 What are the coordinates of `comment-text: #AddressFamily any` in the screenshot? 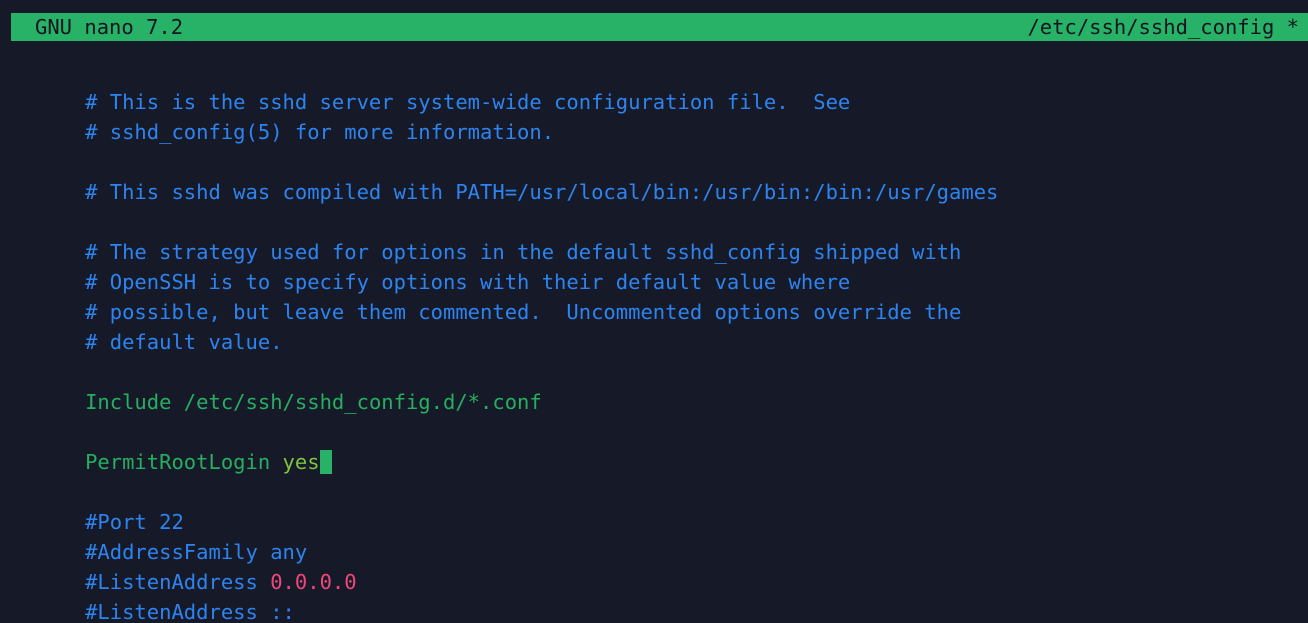 It's located at (196, 552).